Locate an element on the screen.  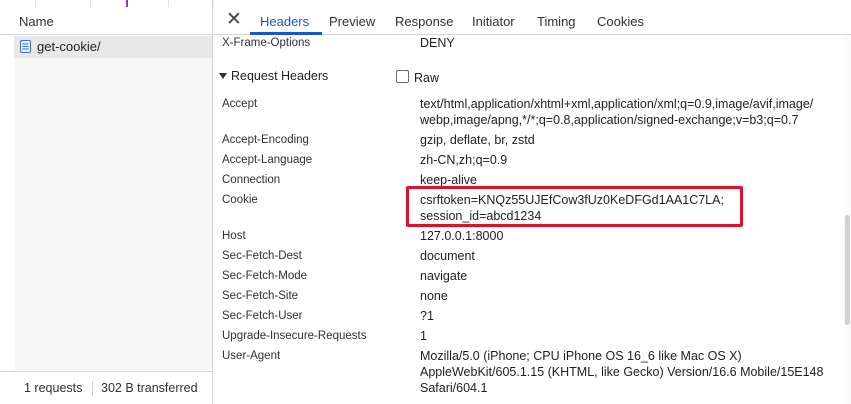
header-value: none is located at coordinates (434, 296).